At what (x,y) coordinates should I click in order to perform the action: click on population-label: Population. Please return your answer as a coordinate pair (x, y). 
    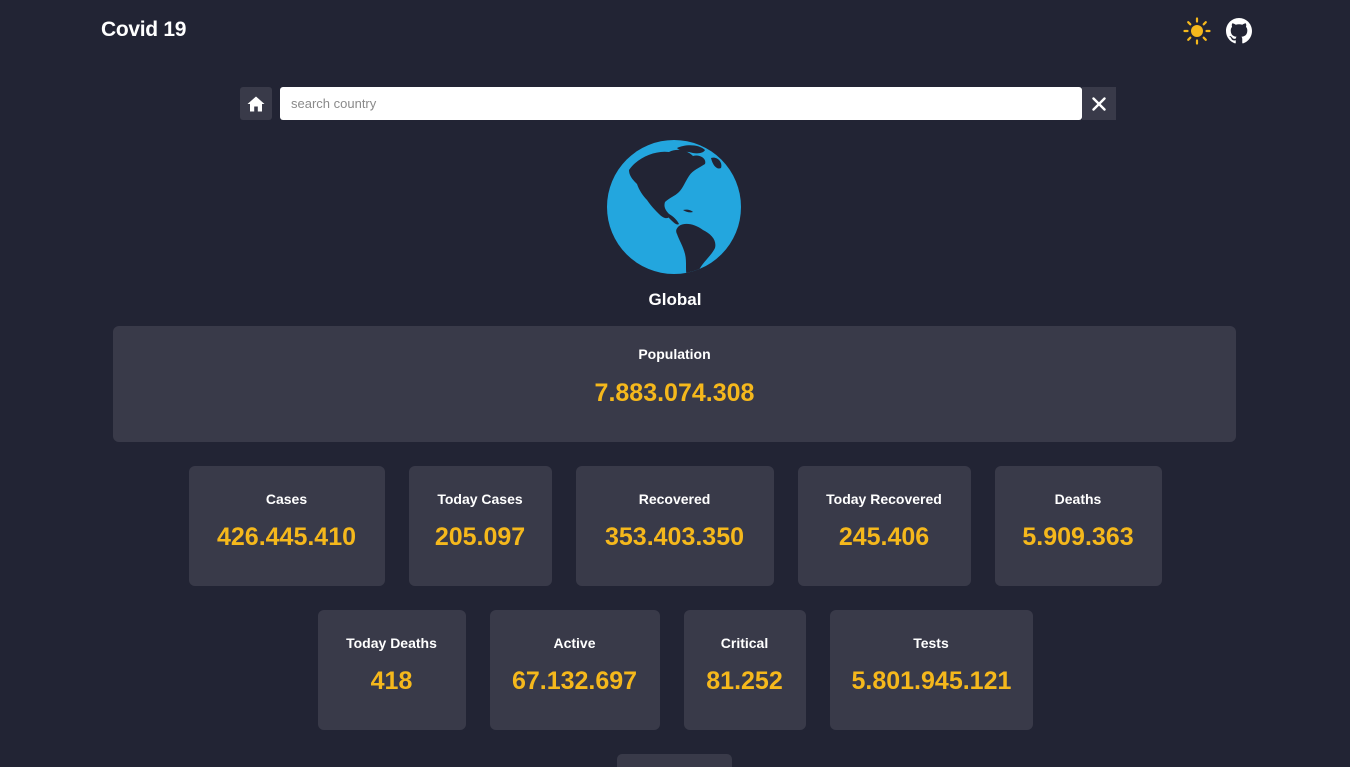
    Looking at the image, I should click on (674, 354).